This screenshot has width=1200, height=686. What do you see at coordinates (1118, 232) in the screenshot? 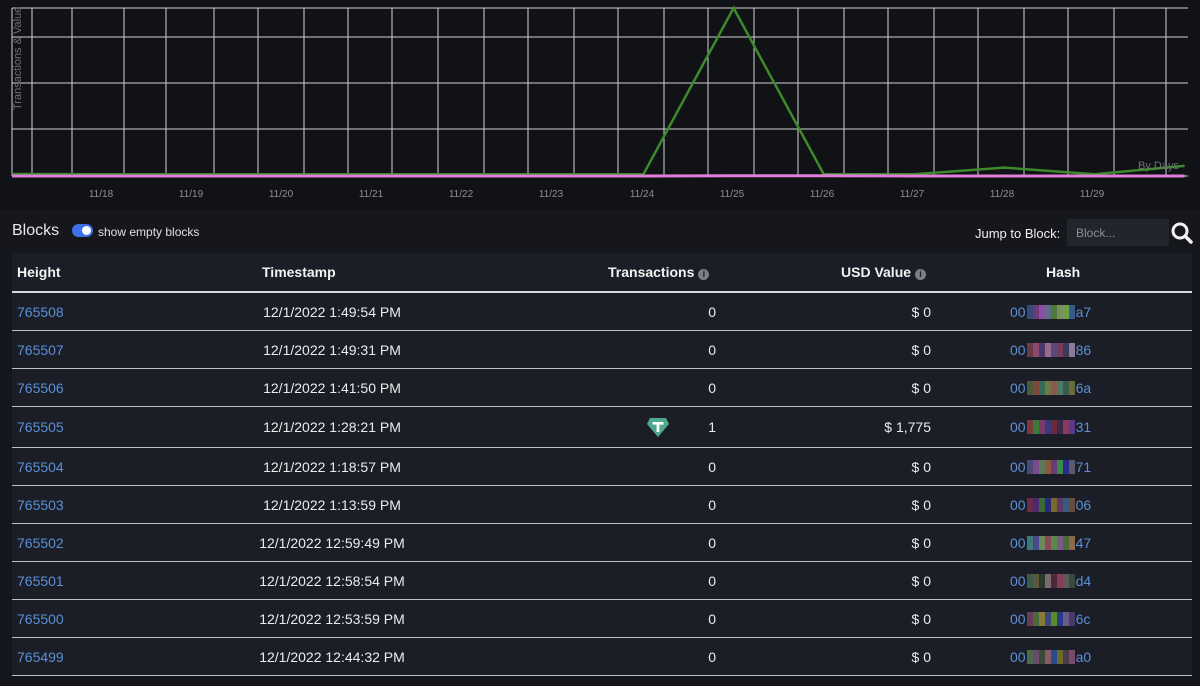
I see `jump-to-block-input` at bounding box center [1118, 232].